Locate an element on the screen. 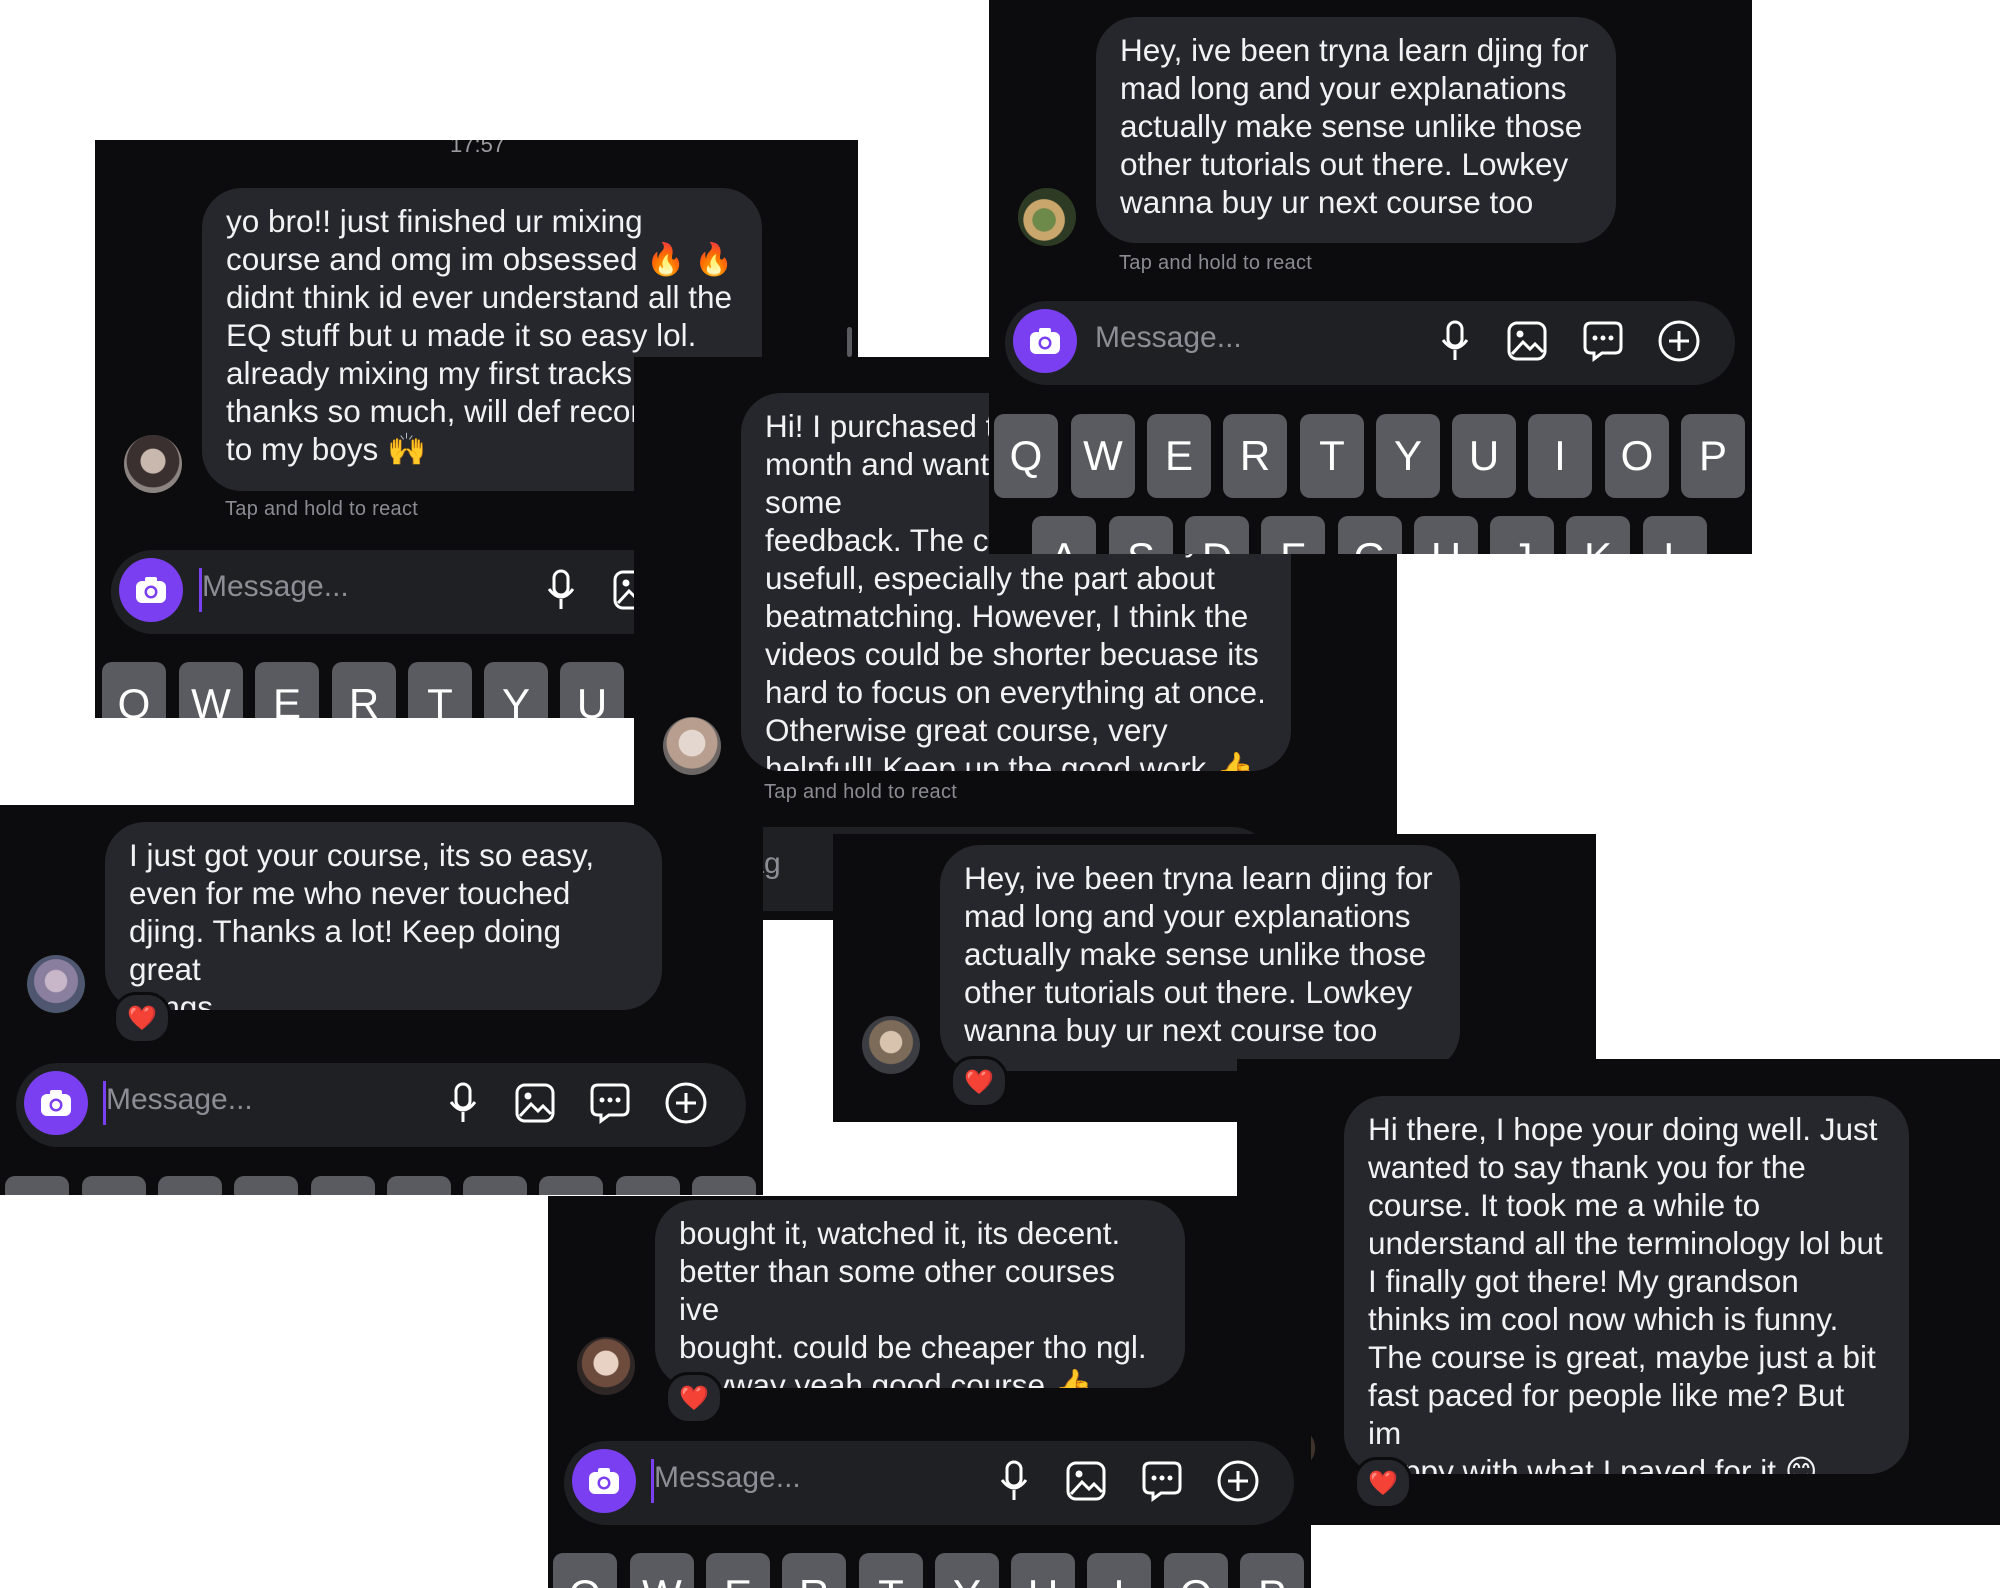  tap-and-hold-hint: Tap and hold to react is located at coordinates (322, 509).